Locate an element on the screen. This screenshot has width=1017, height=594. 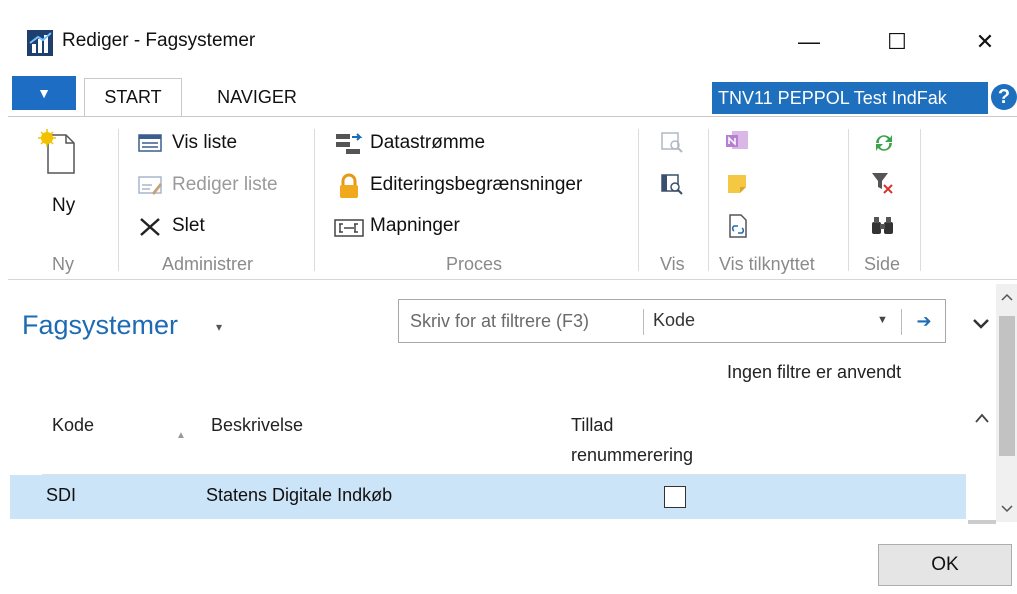
filter-field-dropdown-icon: ▼ is located at coordinates (882, 320).